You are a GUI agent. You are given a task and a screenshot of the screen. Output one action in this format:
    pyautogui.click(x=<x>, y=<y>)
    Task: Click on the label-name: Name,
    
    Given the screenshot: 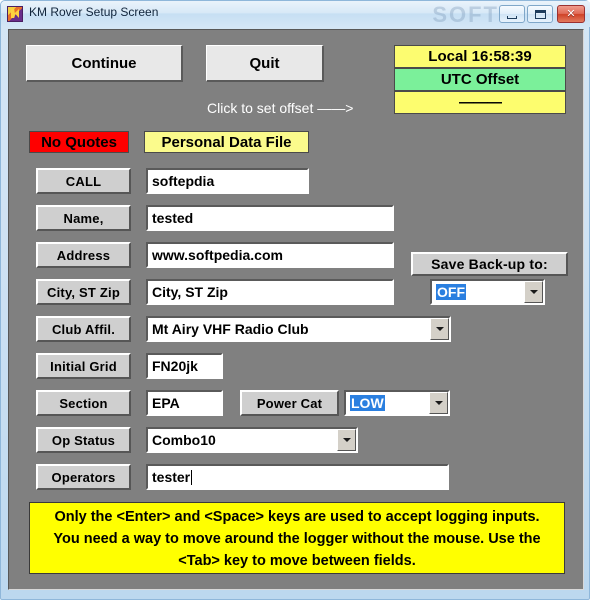 What is the action you would take?
    pyautogui.click(x=83, y=218)
    